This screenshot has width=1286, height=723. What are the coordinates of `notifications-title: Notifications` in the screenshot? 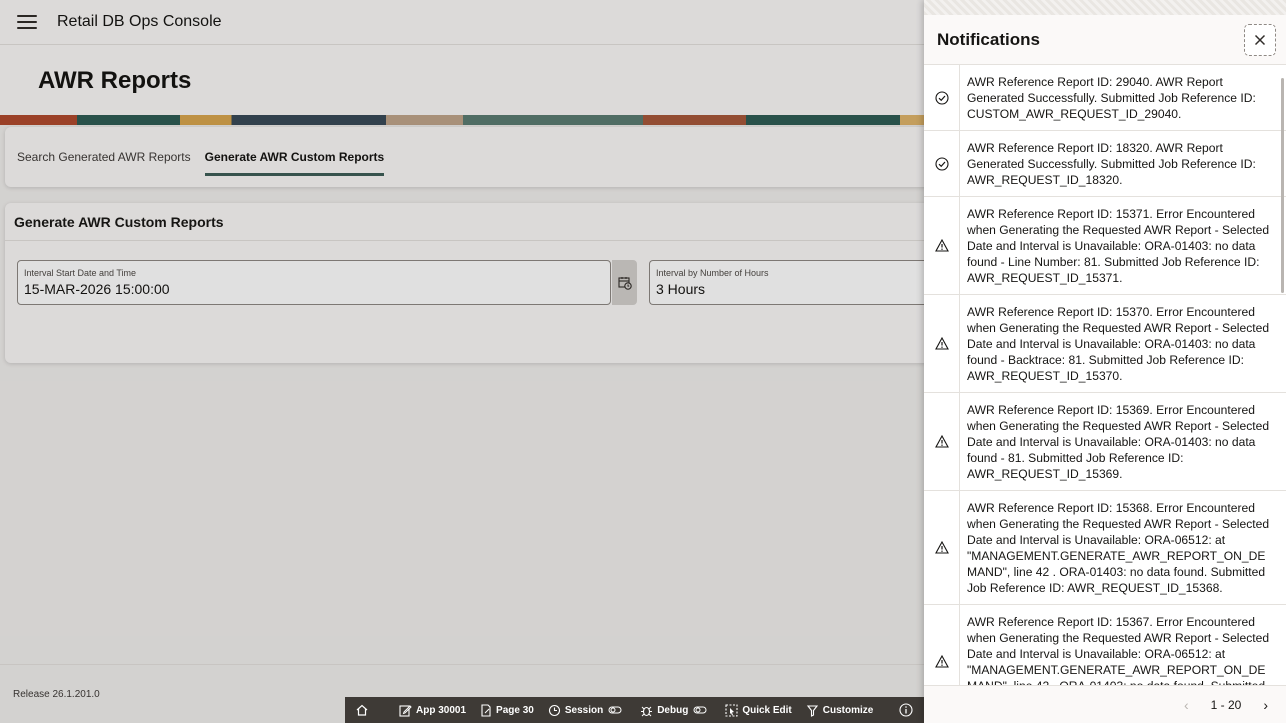 It's located at (988, 39).